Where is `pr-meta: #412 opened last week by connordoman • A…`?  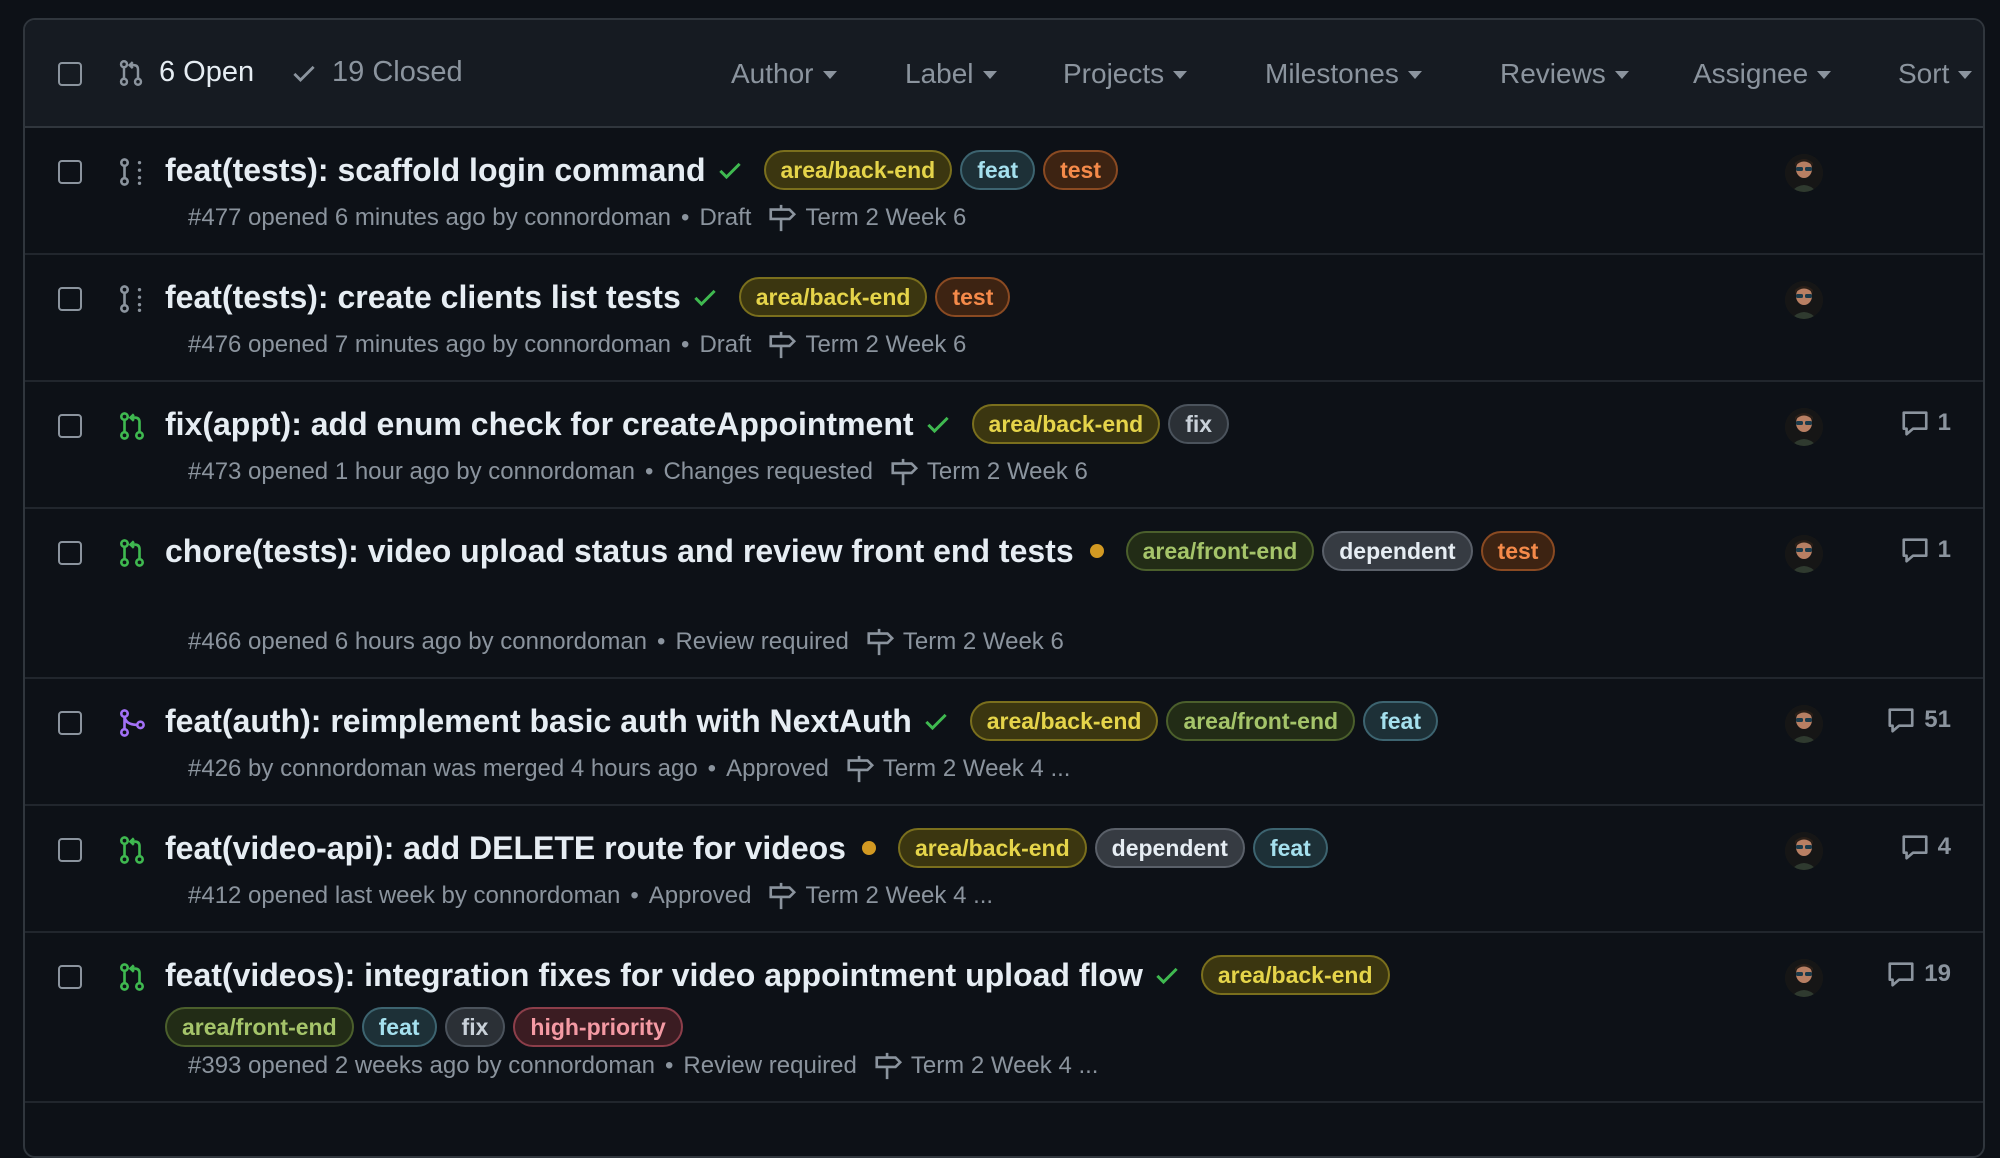
pr-meta: #412 opened last week by connordoman • A… is located at coordinates (590, 896).